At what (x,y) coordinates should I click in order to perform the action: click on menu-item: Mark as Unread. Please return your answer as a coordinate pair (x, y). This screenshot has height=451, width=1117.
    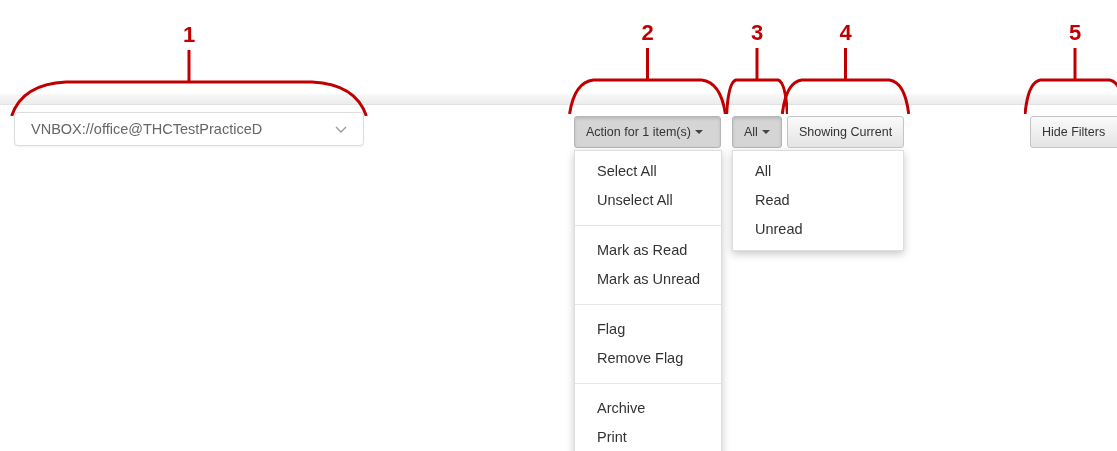
    Looking at the image, I should click on (648, 279).